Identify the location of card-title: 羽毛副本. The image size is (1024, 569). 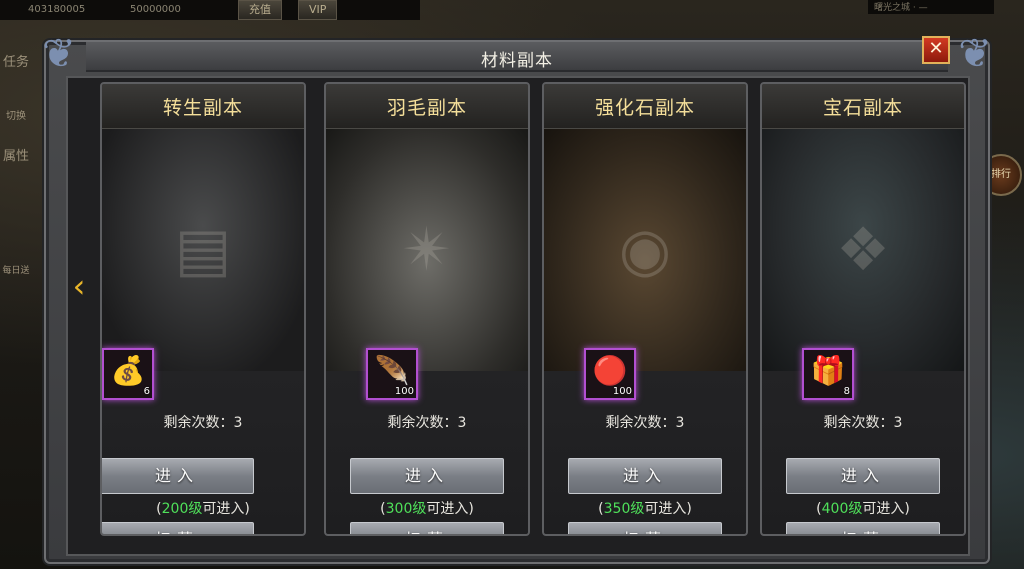
(426, 108).